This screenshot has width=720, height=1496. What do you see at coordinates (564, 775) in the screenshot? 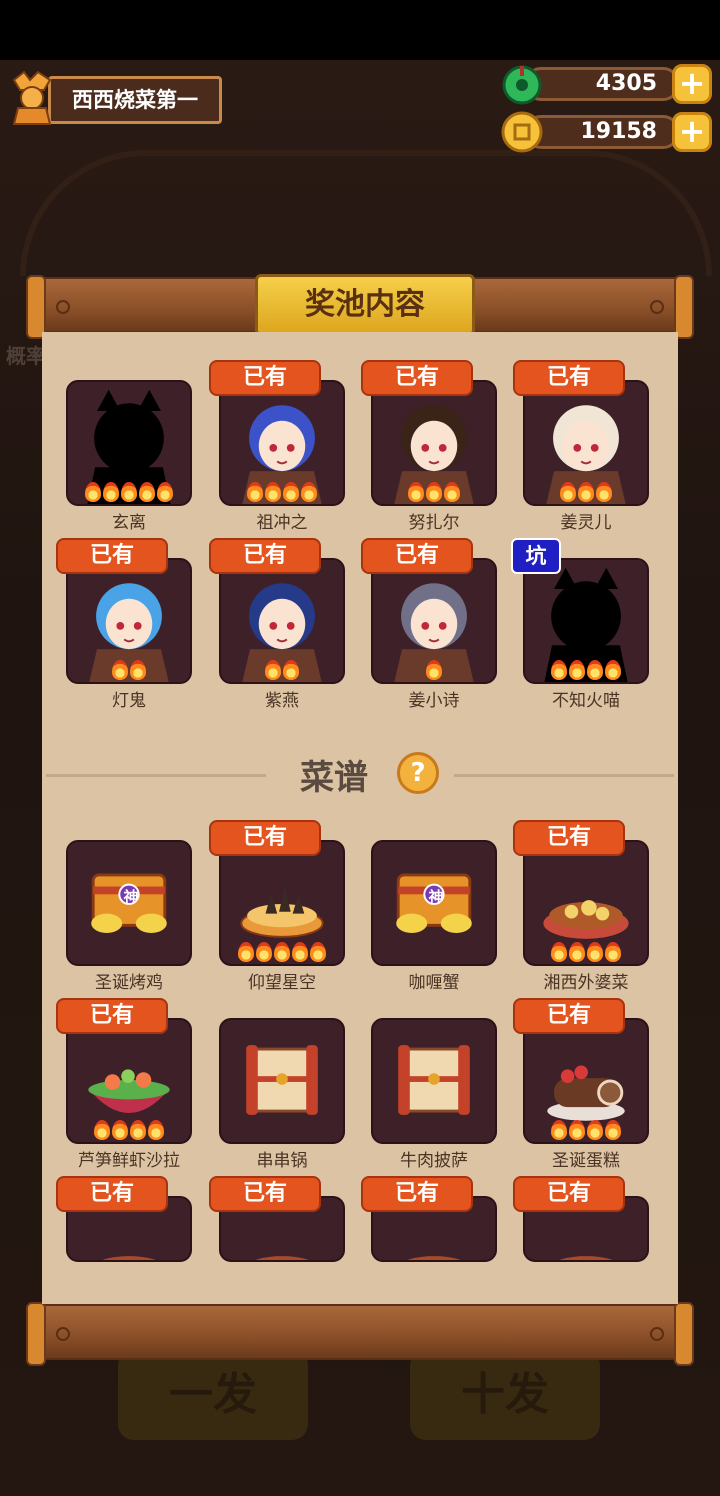
I see `divider-right` at bounding box center [564, 775].